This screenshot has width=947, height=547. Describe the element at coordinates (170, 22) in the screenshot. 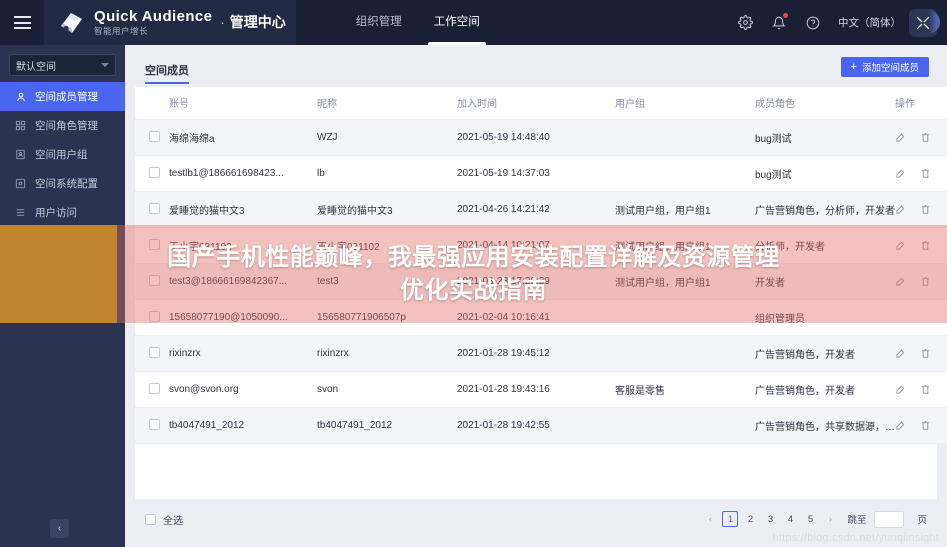

I see `brand-area: Quick Audience 智能用户增长 · 管理中心` at that location.